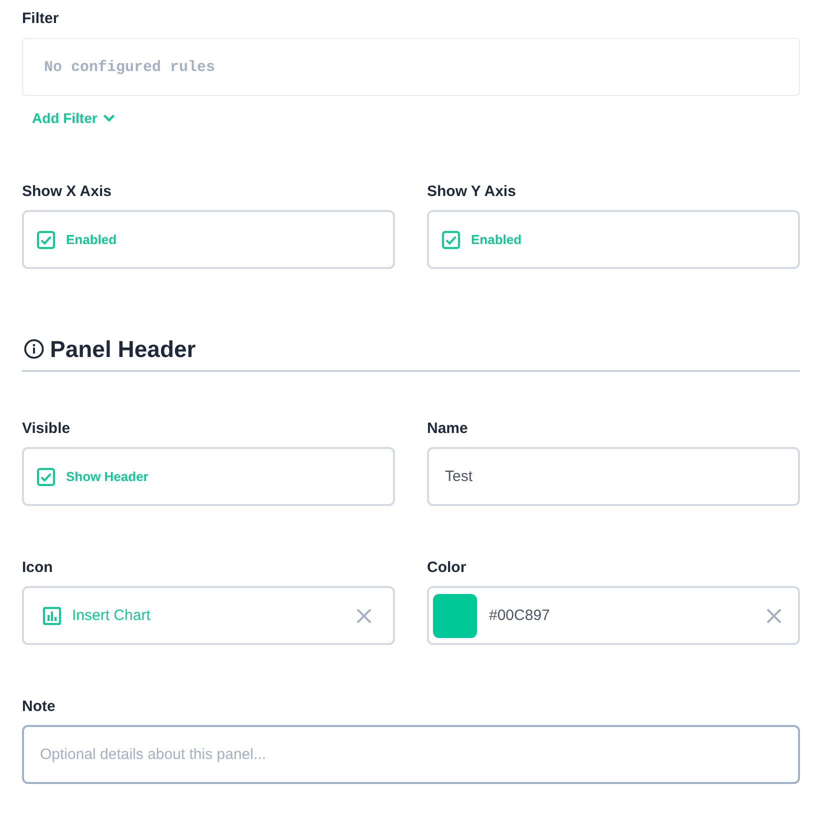 This screenshot has height=817, width=823. Describe the element at coordinates (38, 568) in the screenshot. I see `field-label: Icon` at that location.